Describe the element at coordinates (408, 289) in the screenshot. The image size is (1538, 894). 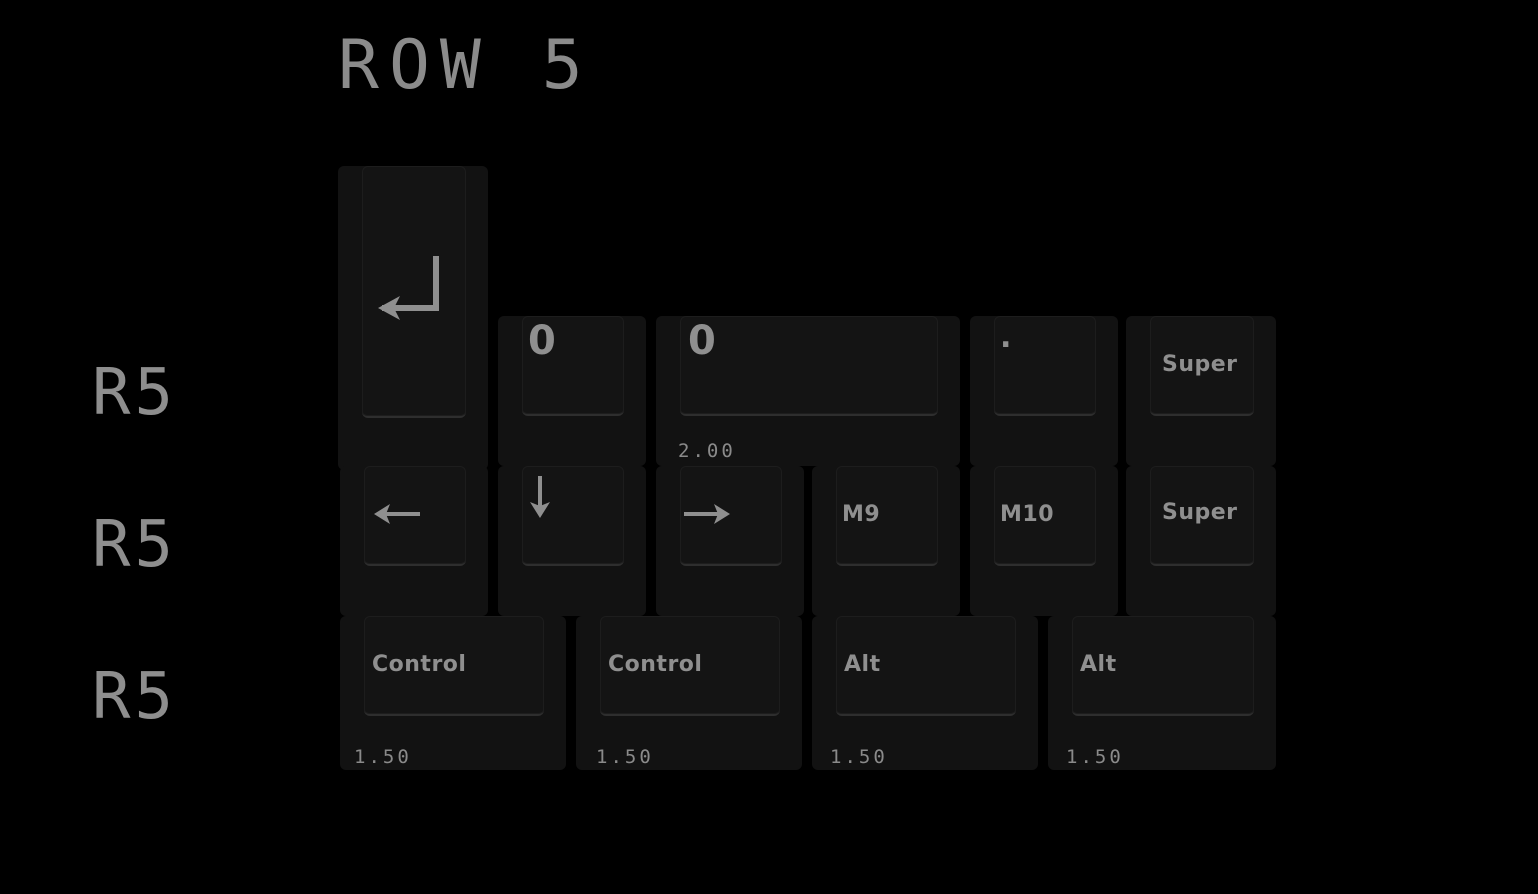
I see `enter-arrow-icon` at that location.